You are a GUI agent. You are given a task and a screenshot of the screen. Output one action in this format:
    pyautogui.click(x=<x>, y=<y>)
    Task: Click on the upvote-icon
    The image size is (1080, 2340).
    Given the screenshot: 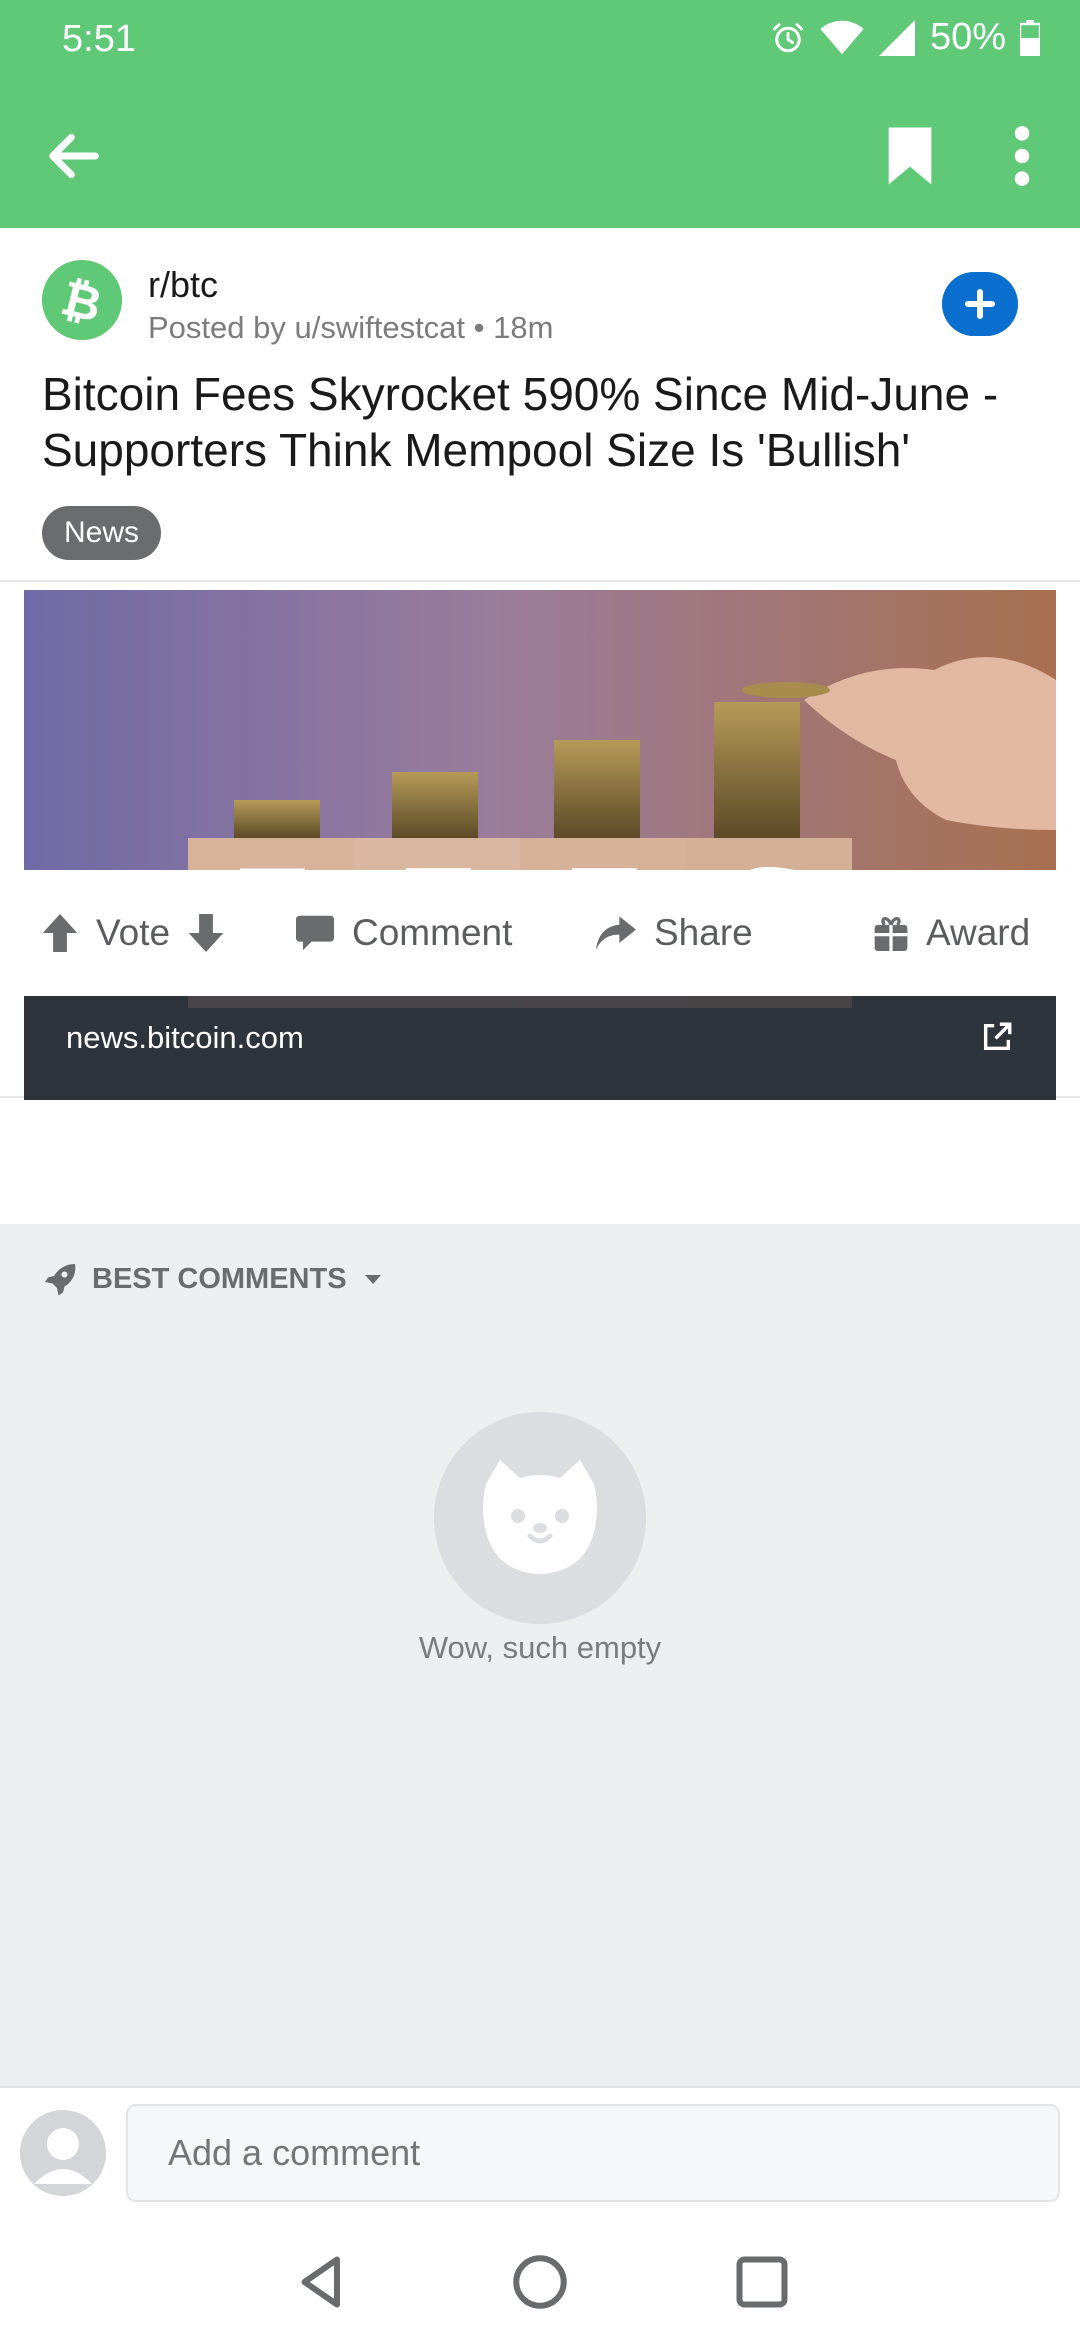 What is the action you would take?
    pyautogui.click(x=60, y=933)
    